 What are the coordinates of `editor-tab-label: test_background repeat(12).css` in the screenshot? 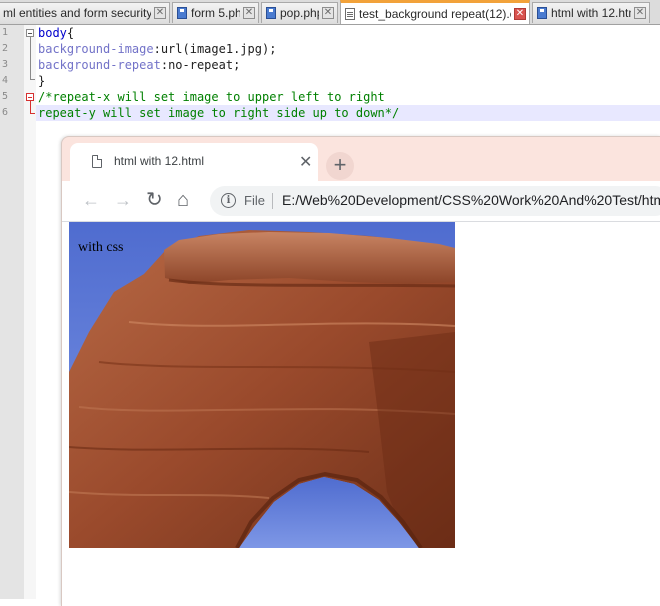 It's located at (435, 13).